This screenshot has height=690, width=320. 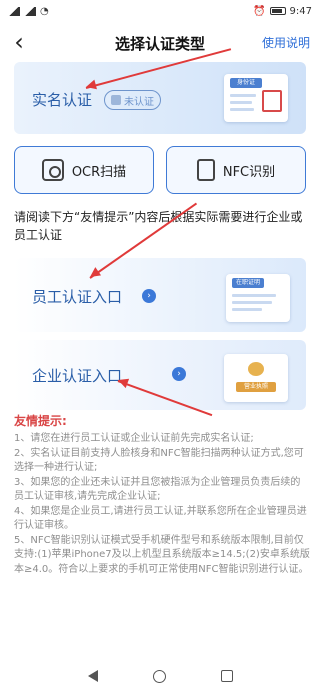 I want to click on system-nav-bar, so click(x=160, y=676).